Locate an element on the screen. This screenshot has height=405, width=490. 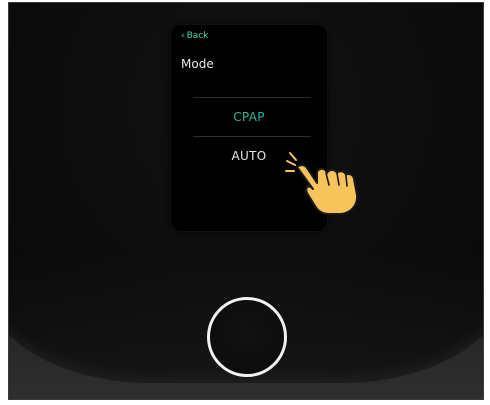
power-button is located at coordinates (247, 337).